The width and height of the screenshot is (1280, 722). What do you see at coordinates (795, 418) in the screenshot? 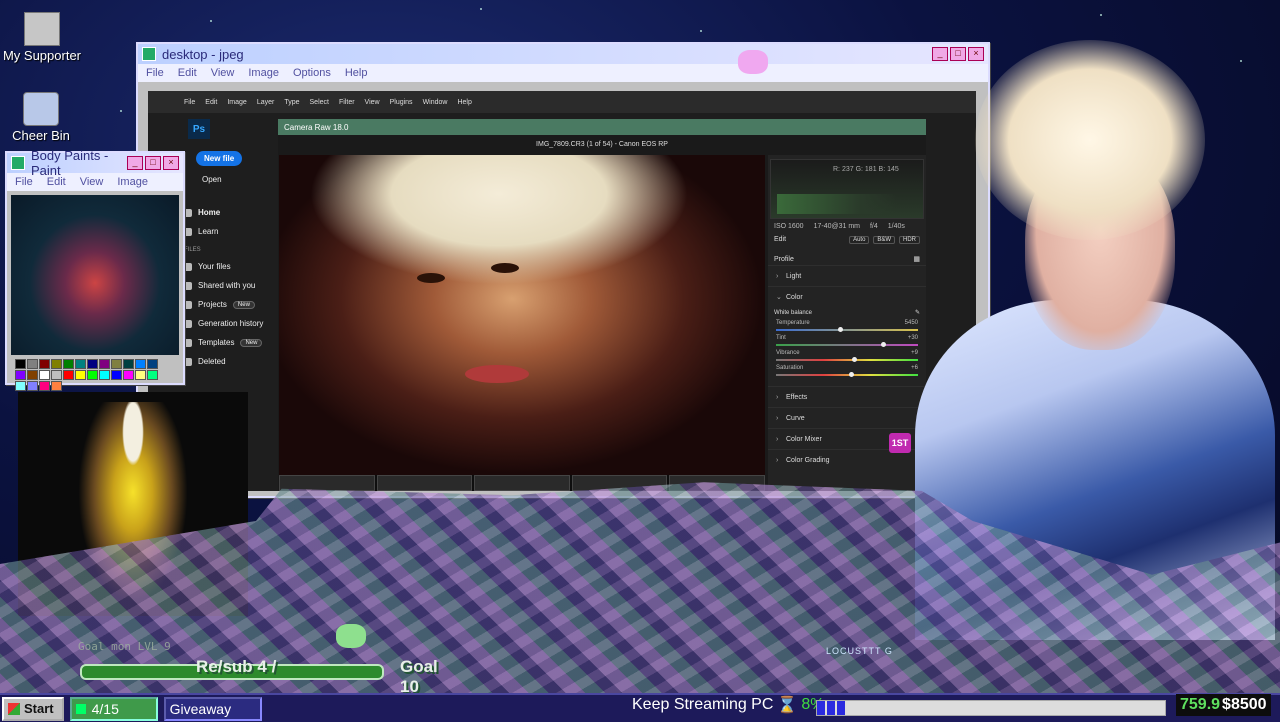
I see `section-label: Curve` at bounding box center [795, 418].